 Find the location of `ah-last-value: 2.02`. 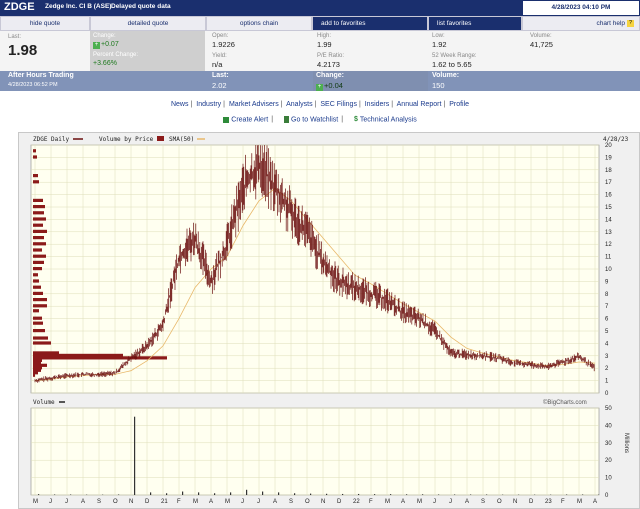

ah-last-value: 2.02 is located at coordinates (219, 85).